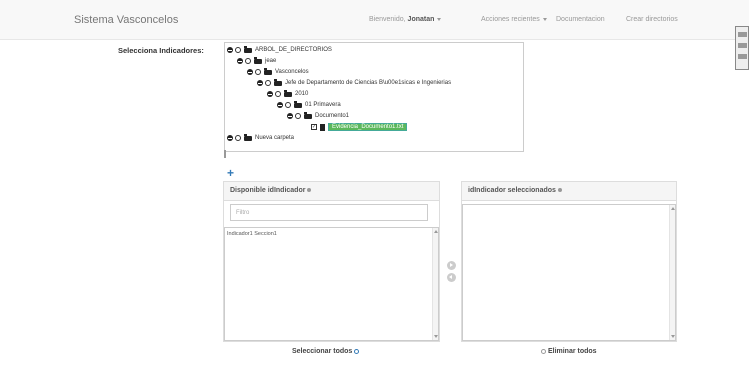 This screenshot has height=369, width=749. I want to click on remove-all-icon, so click(543, 351).